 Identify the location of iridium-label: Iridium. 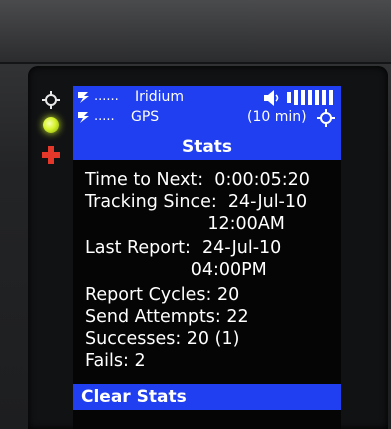
(160, 97).